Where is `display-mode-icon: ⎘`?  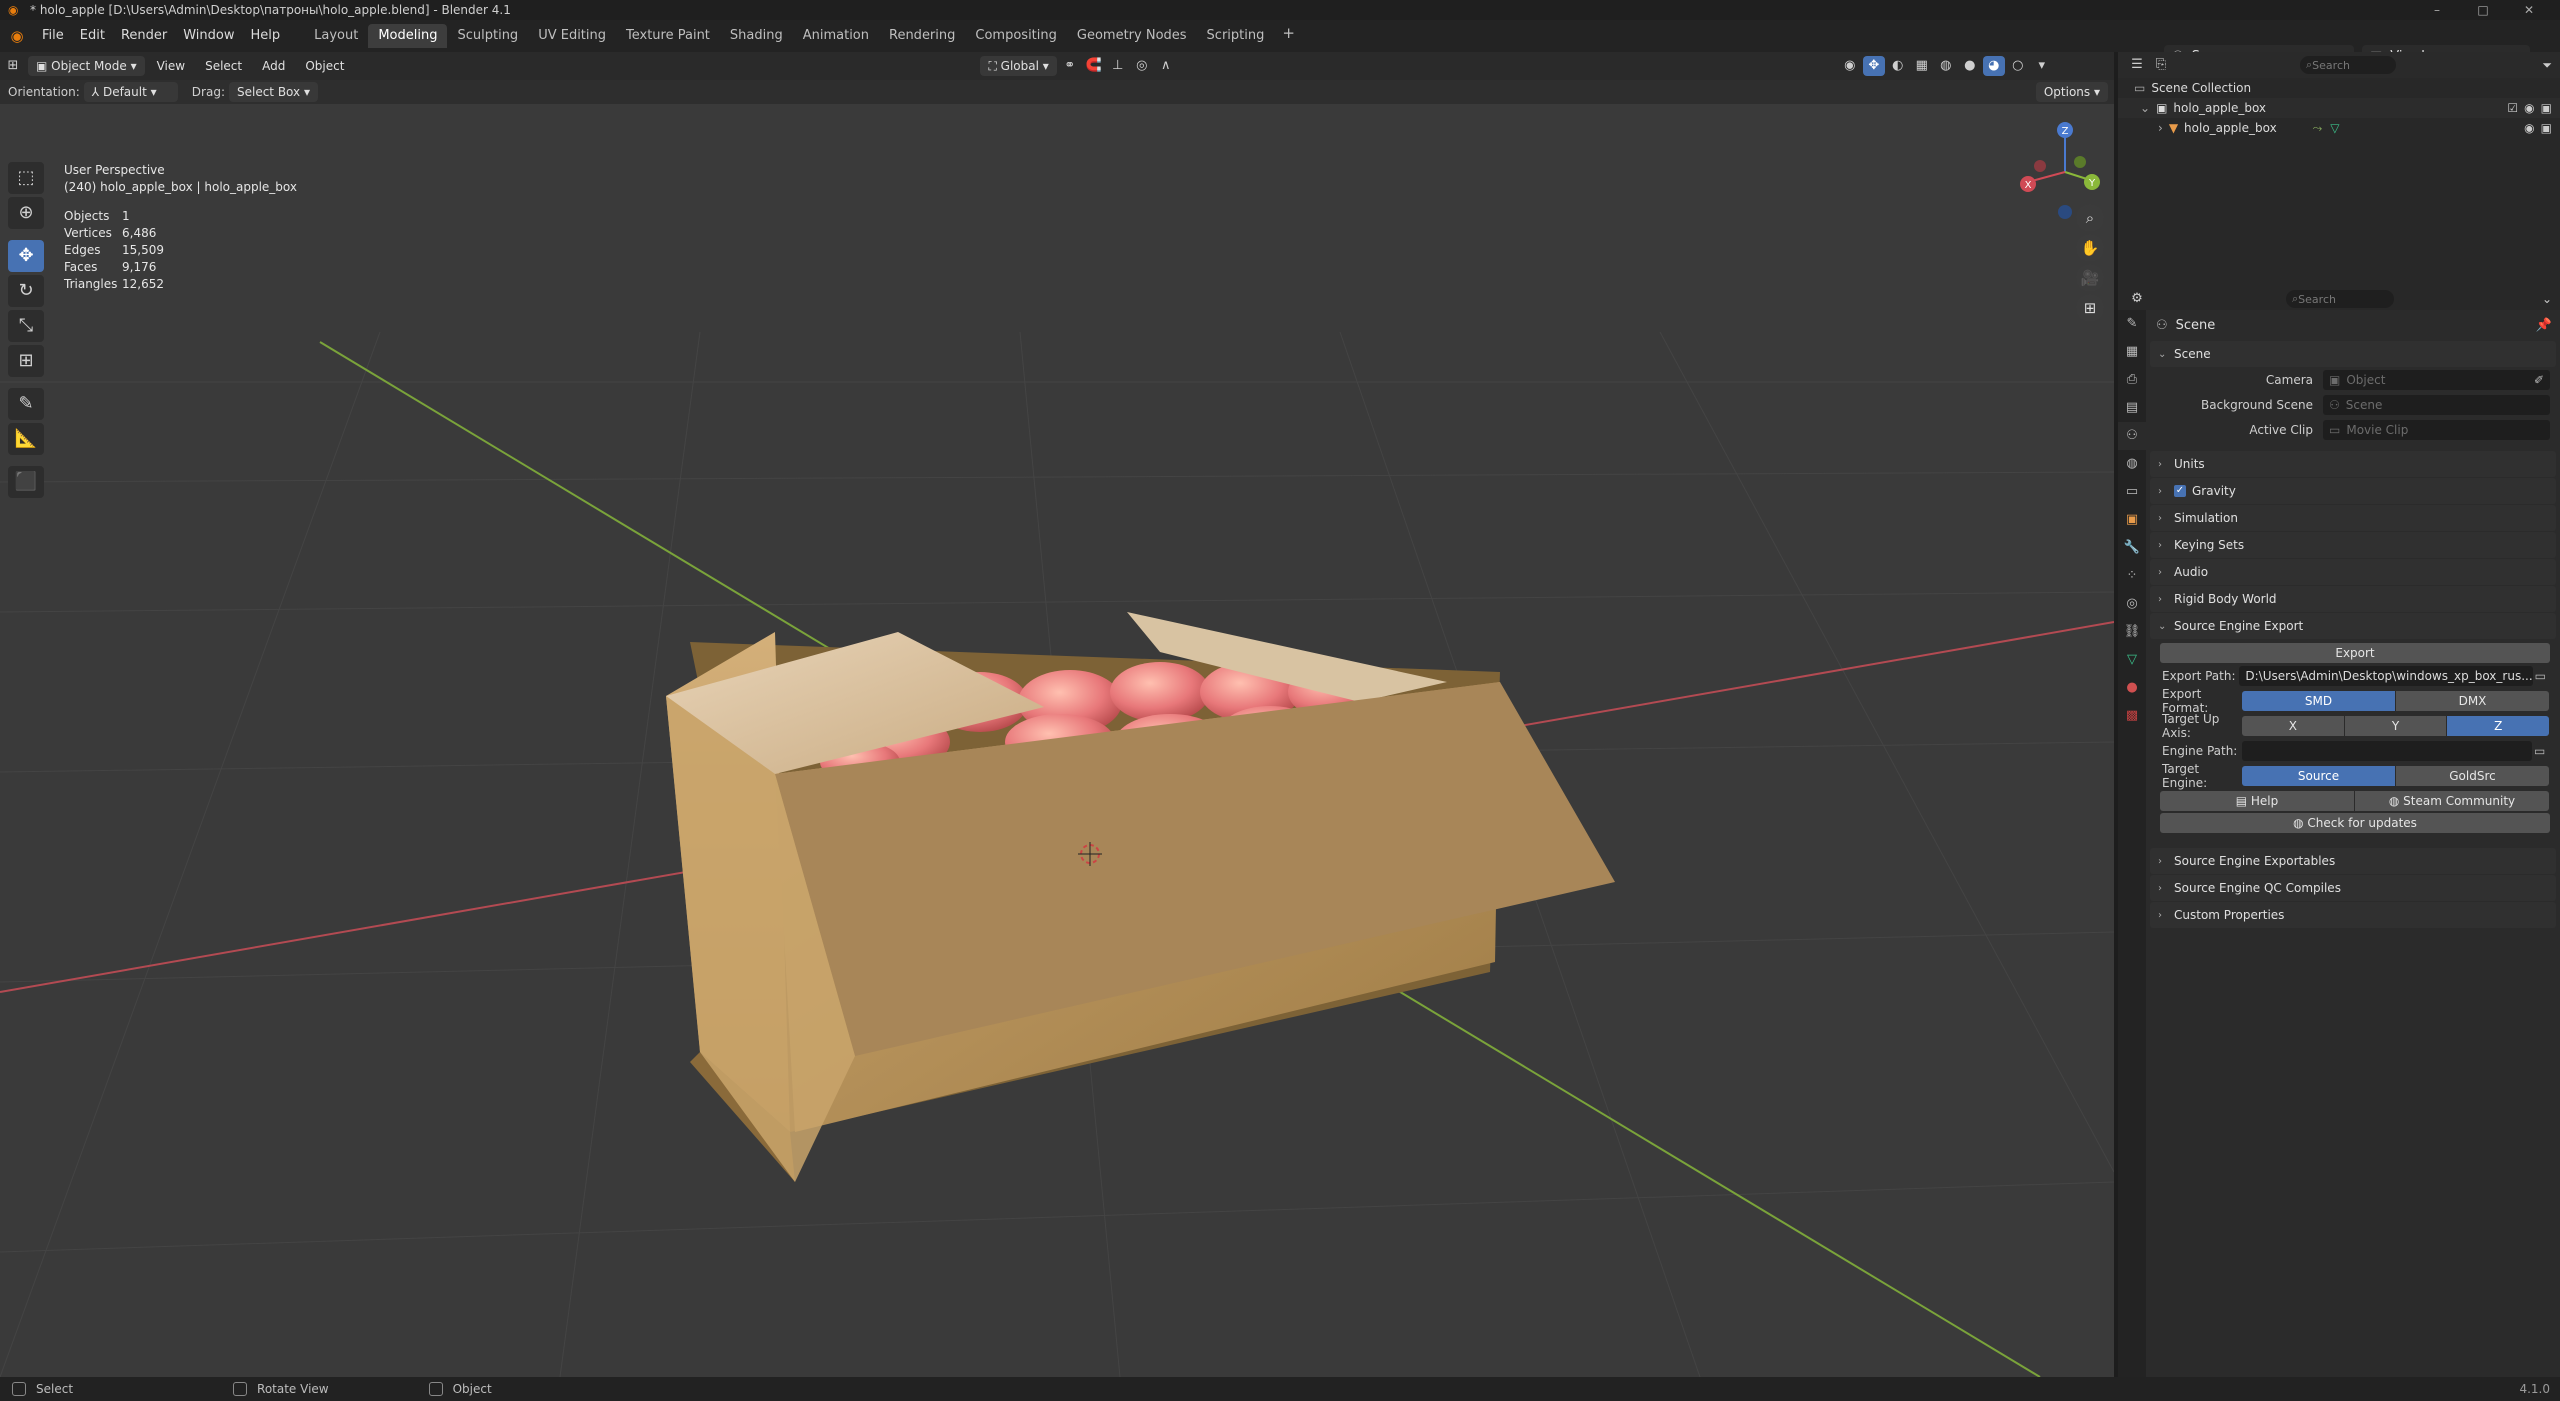
display-mode-icon: ⎘ is located at coordinates (2161, 65).